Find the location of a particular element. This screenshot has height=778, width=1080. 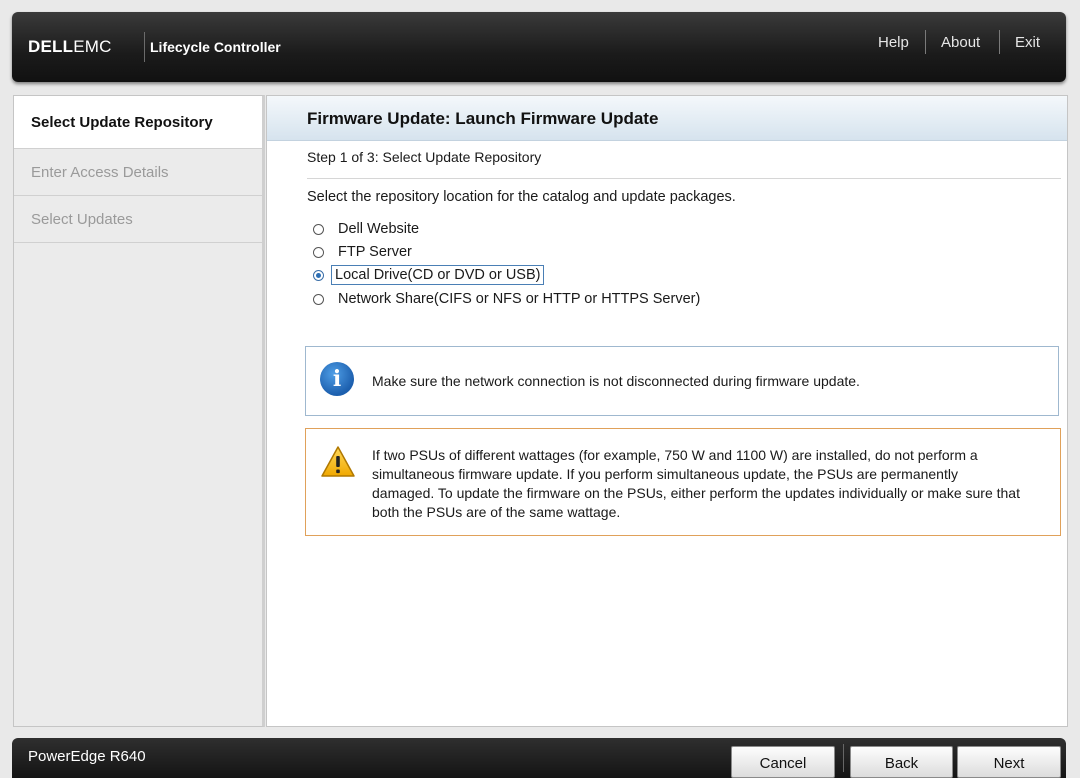

sidebar-item-enter-access-details: Enter Access Details is located at coordinates (138, 172).